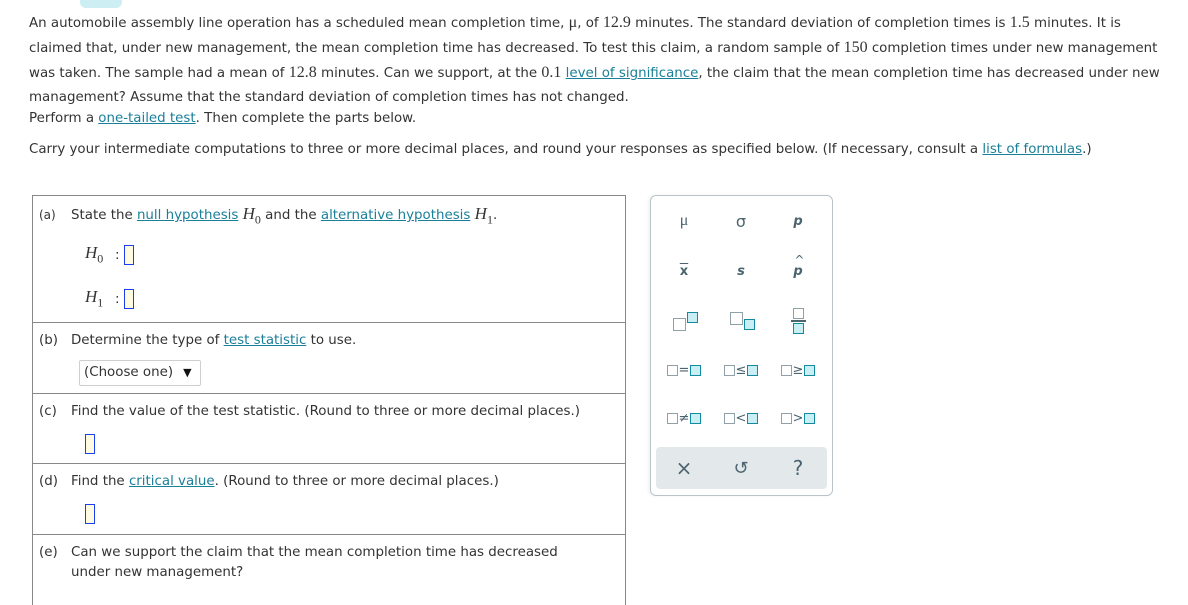 The image size is (1188, 605). Describe the element at coordinates (855, 47) in the screenshot. I see `sample-size: 150` at that location.